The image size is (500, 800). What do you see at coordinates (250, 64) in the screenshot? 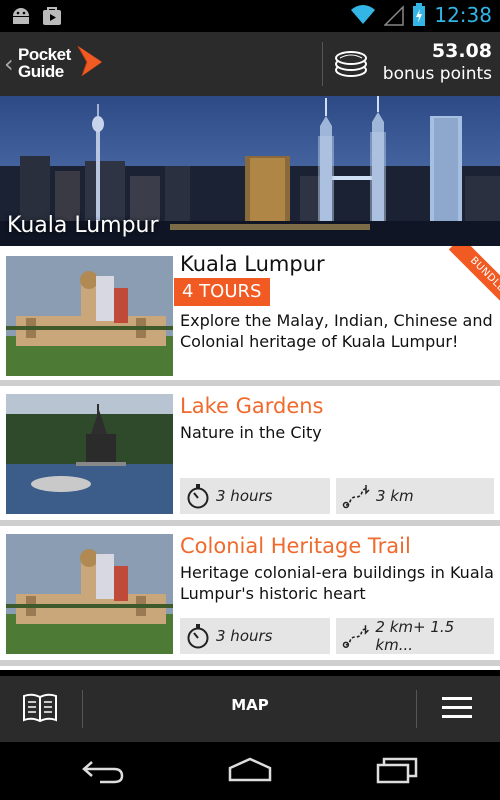
I see `app-header: ‹ Pocket Guide 53.08 bonus points` at bounding box center [250, 64].